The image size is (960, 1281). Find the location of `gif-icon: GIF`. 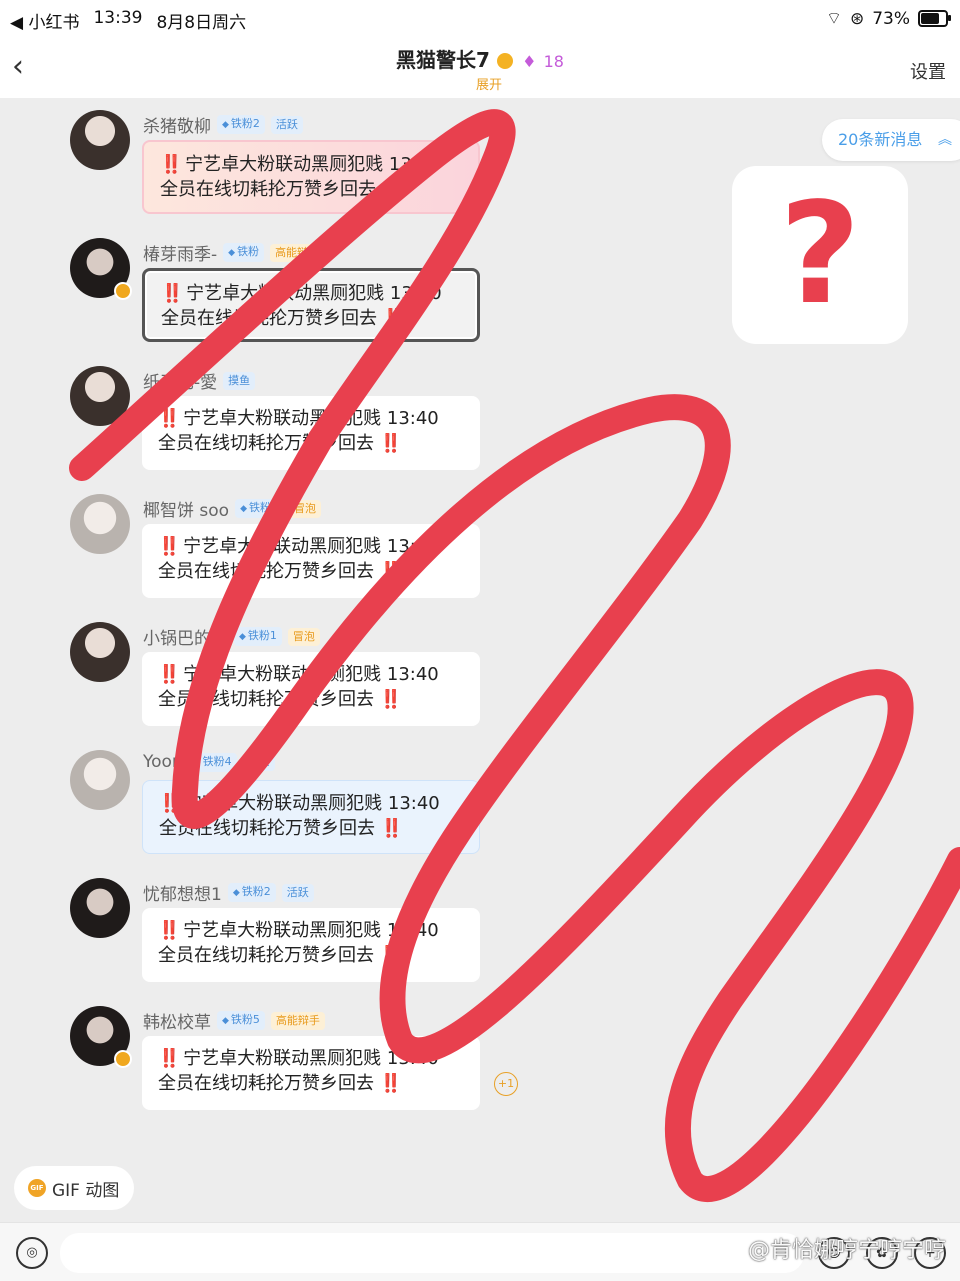

gif-icon: GIF is located at coordinates (37, 1188).